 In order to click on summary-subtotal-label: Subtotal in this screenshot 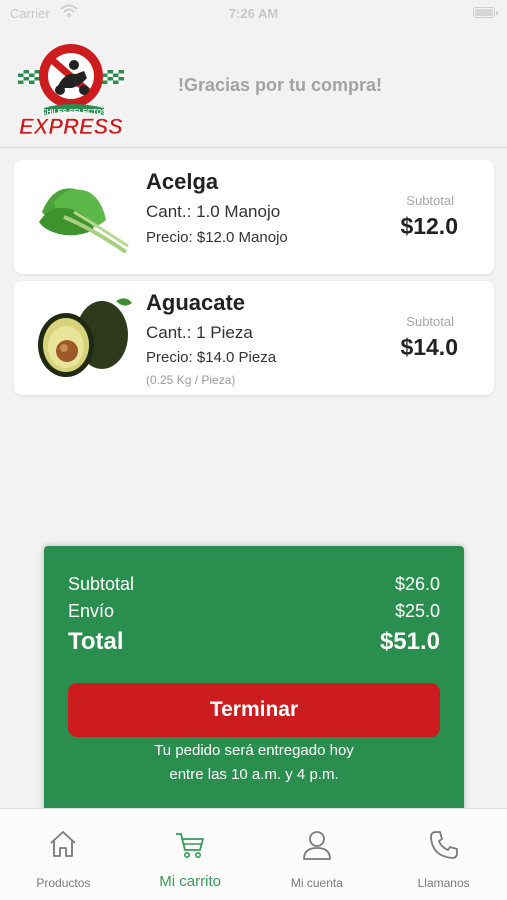, I will do `click(101, 584)`.